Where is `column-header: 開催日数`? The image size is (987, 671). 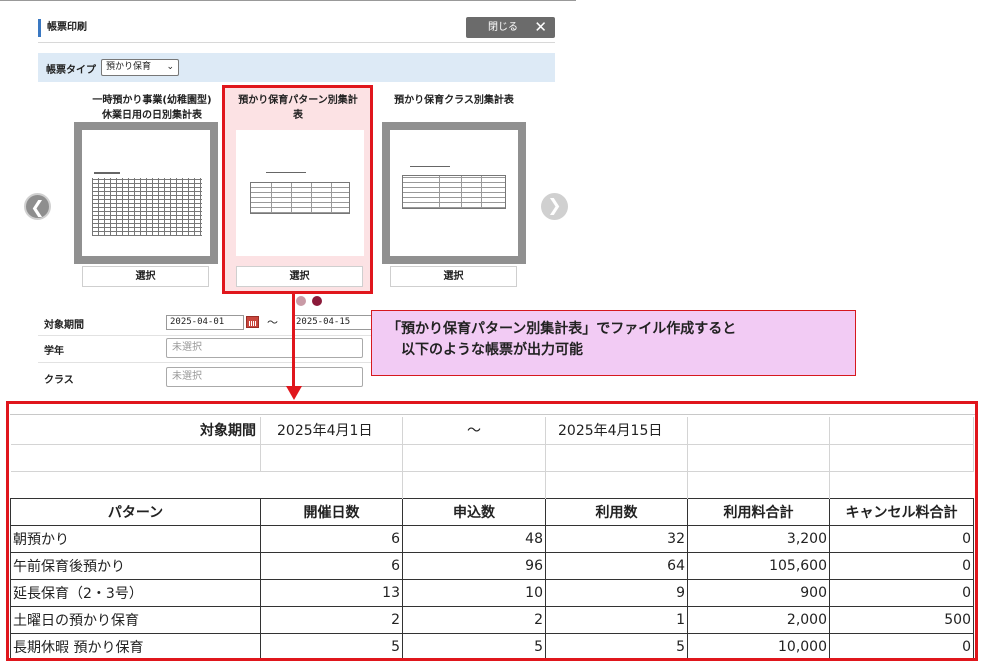
column-header: 開催日数 is located at coordinates (331, 511).